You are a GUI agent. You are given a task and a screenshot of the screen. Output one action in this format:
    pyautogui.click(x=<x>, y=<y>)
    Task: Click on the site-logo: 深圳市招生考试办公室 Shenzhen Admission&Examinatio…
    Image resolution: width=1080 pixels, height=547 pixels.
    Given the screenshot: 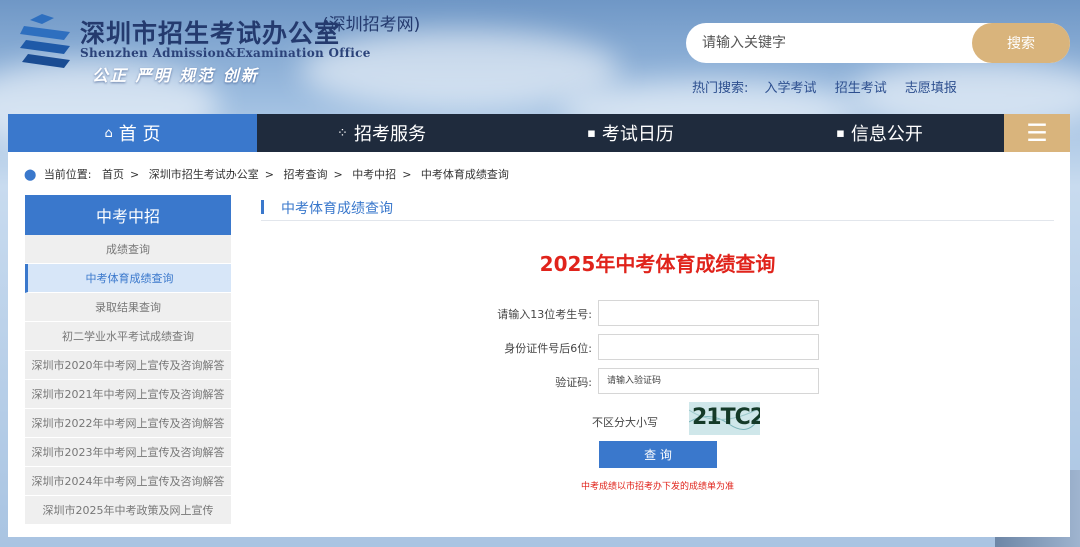 What is the action you would take?
    pyautogui.click(x=195, y=55)
    